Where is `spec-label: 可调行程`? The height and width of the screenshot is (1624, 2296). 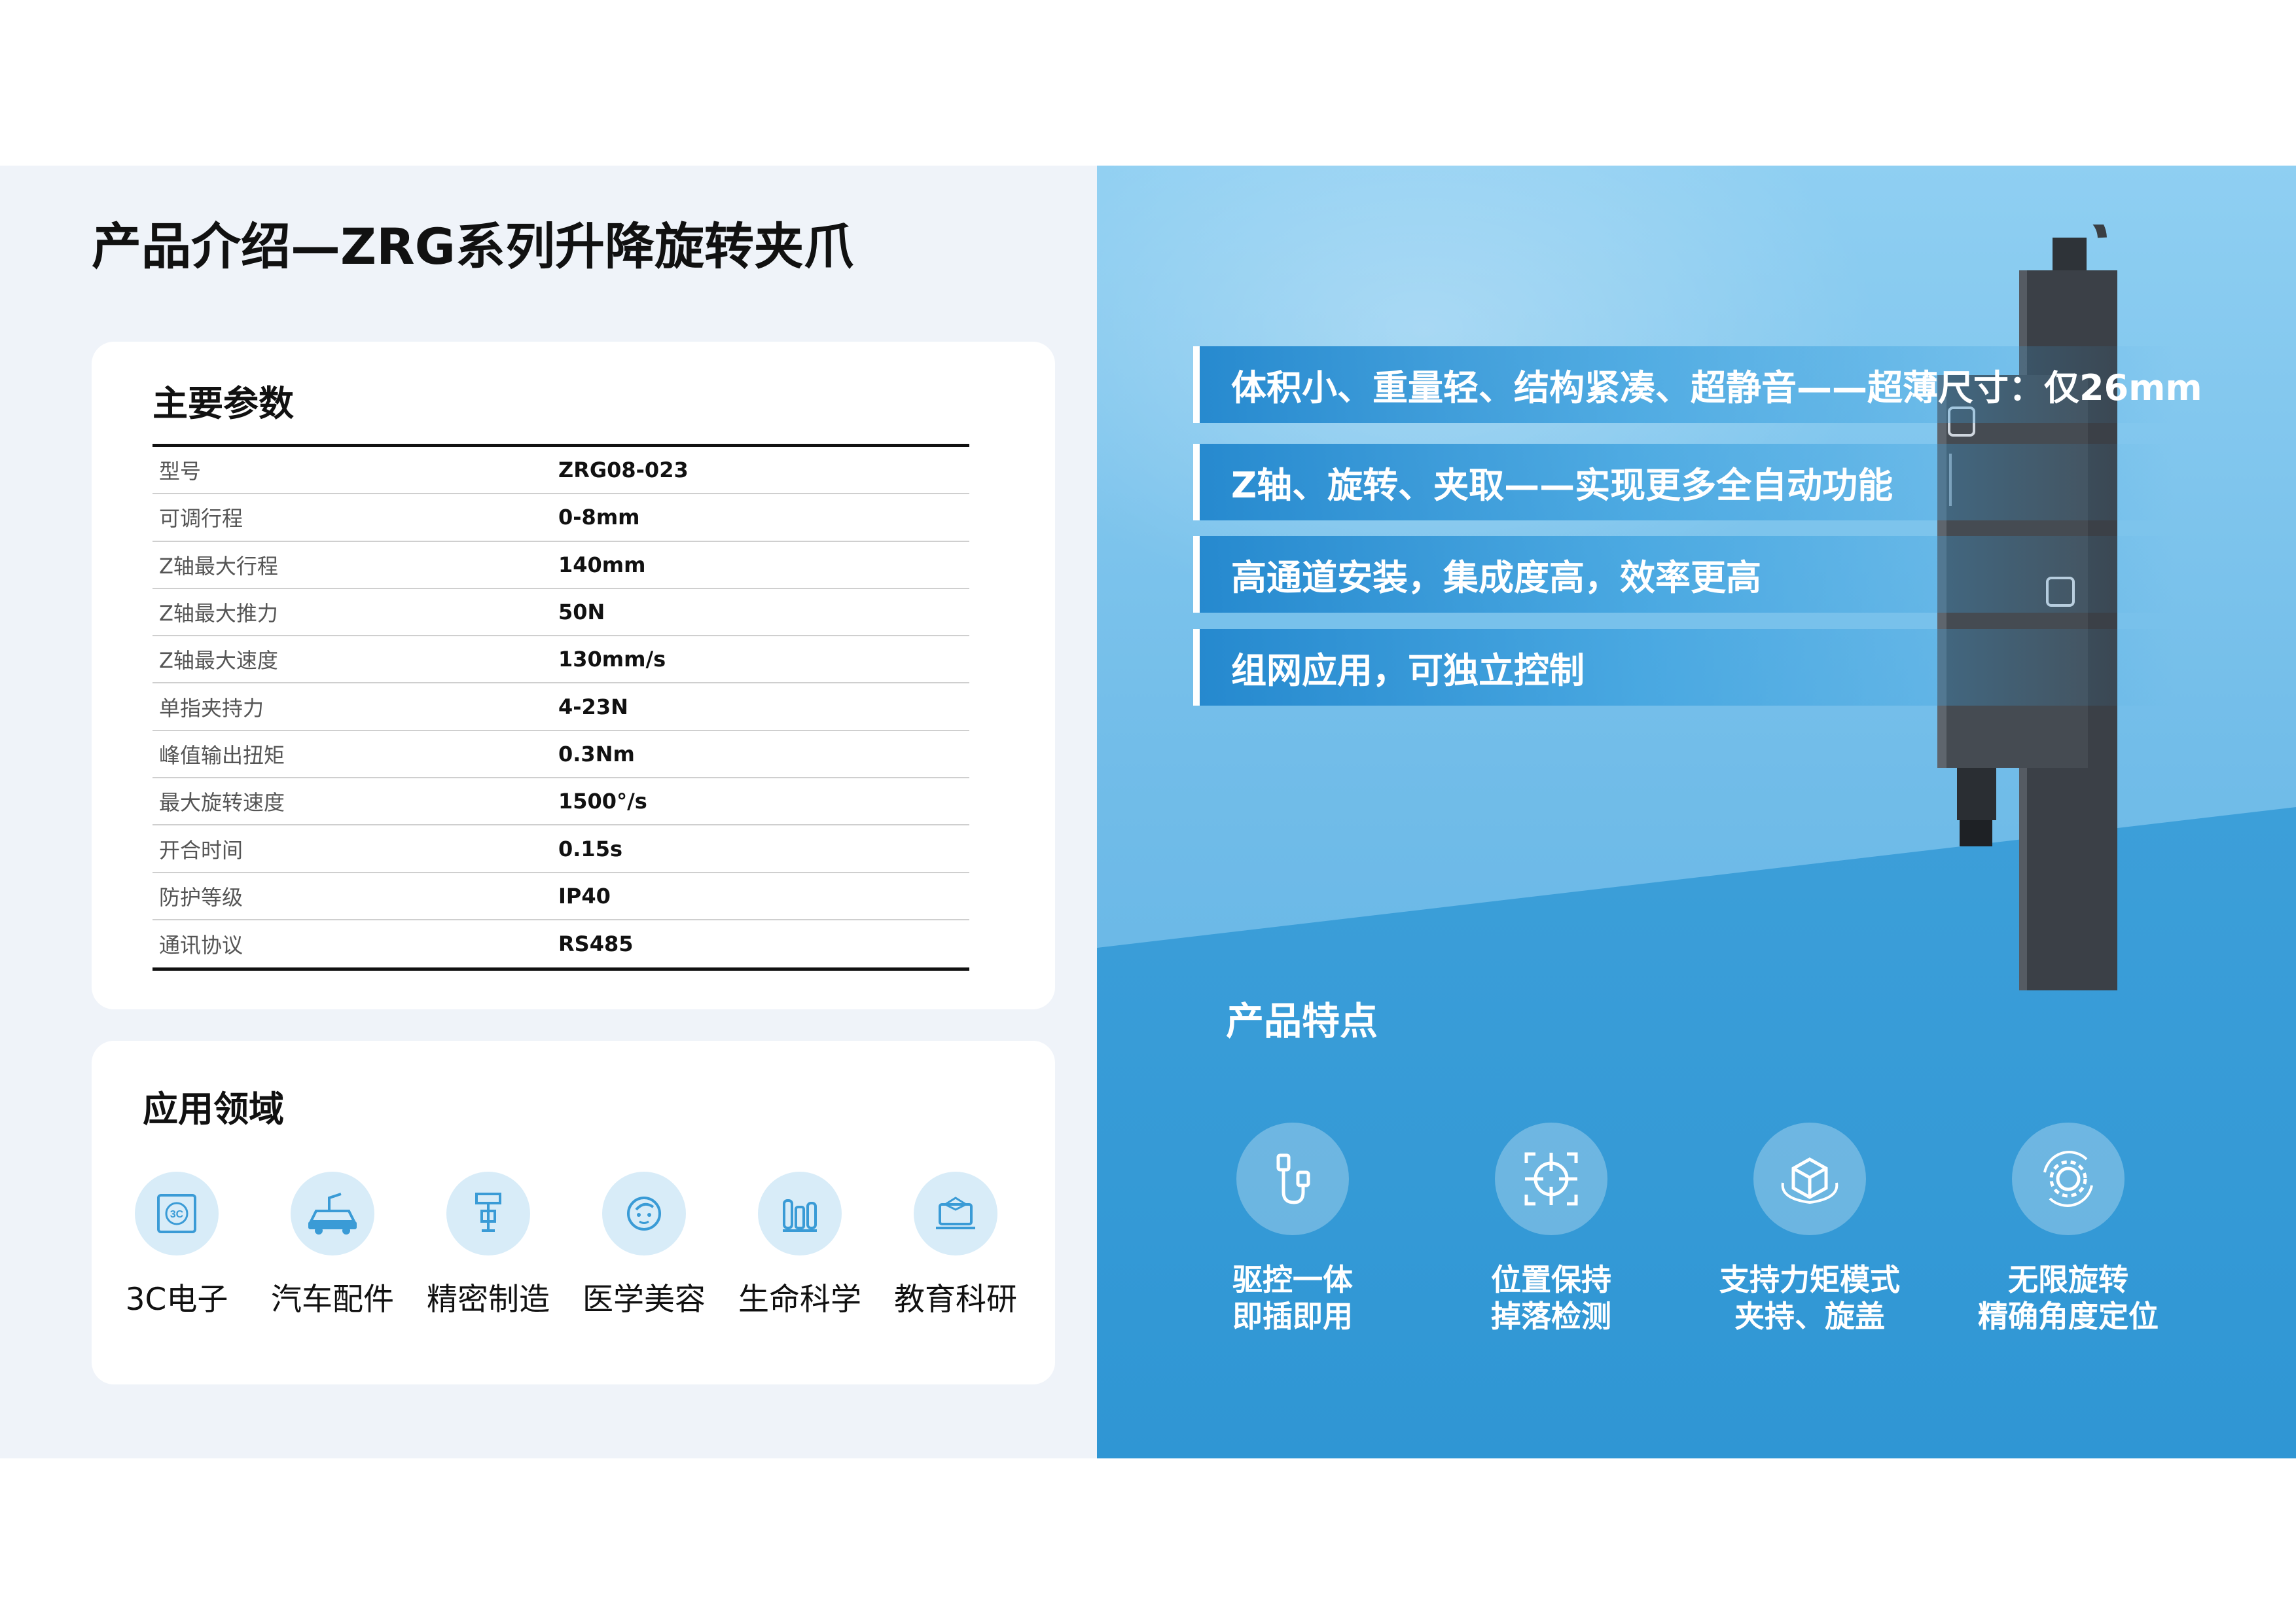
spec-label: 可调行程 is located at coordinates (201, 519).